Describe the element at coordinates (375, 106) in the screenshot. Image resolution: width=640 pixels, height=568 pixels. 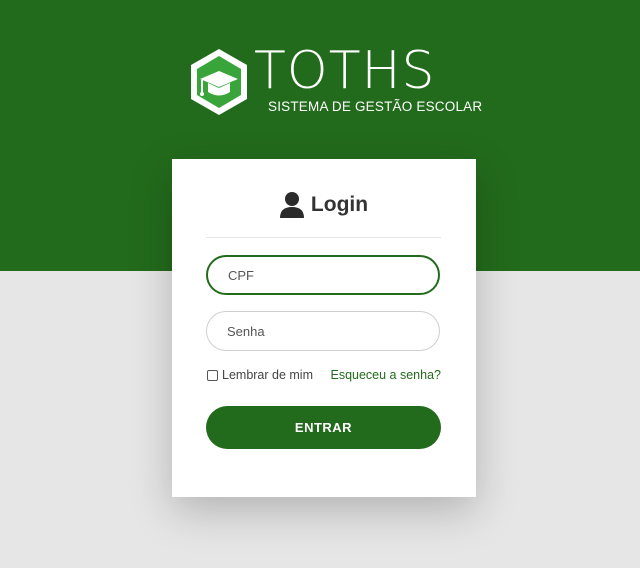
I see `brand-tagline: SISTEMA DE GESTÃO ESCOLAR` at that location.